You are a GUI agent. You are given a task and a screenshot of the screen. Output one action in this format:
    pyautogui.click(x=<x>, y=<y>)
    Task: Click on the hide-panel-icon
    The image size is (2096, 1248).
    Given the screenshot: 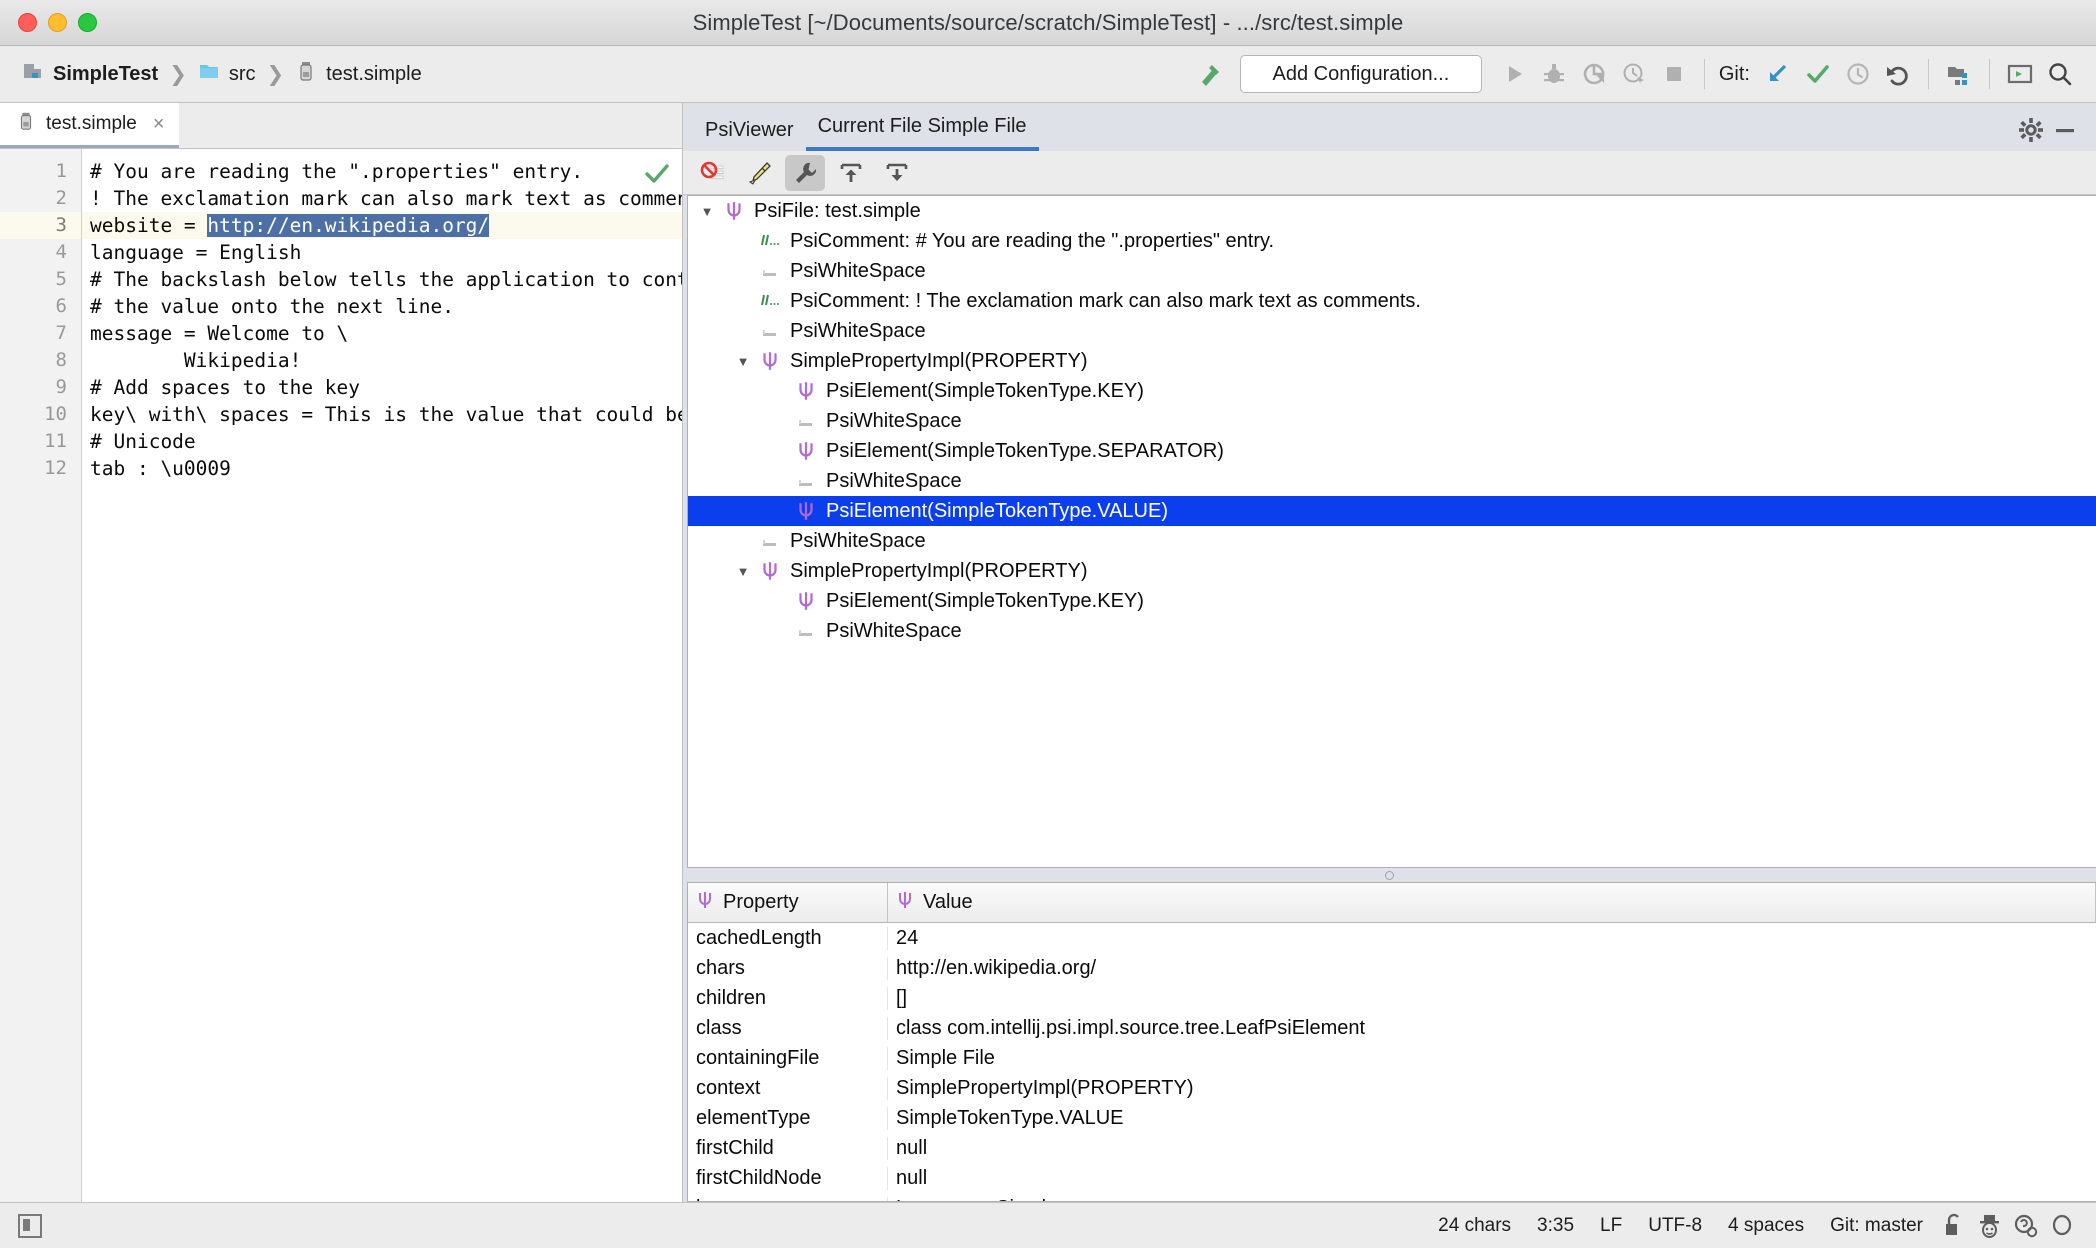 What is the action you would take?
    pyautogui.click(x=2065, y=130)
    